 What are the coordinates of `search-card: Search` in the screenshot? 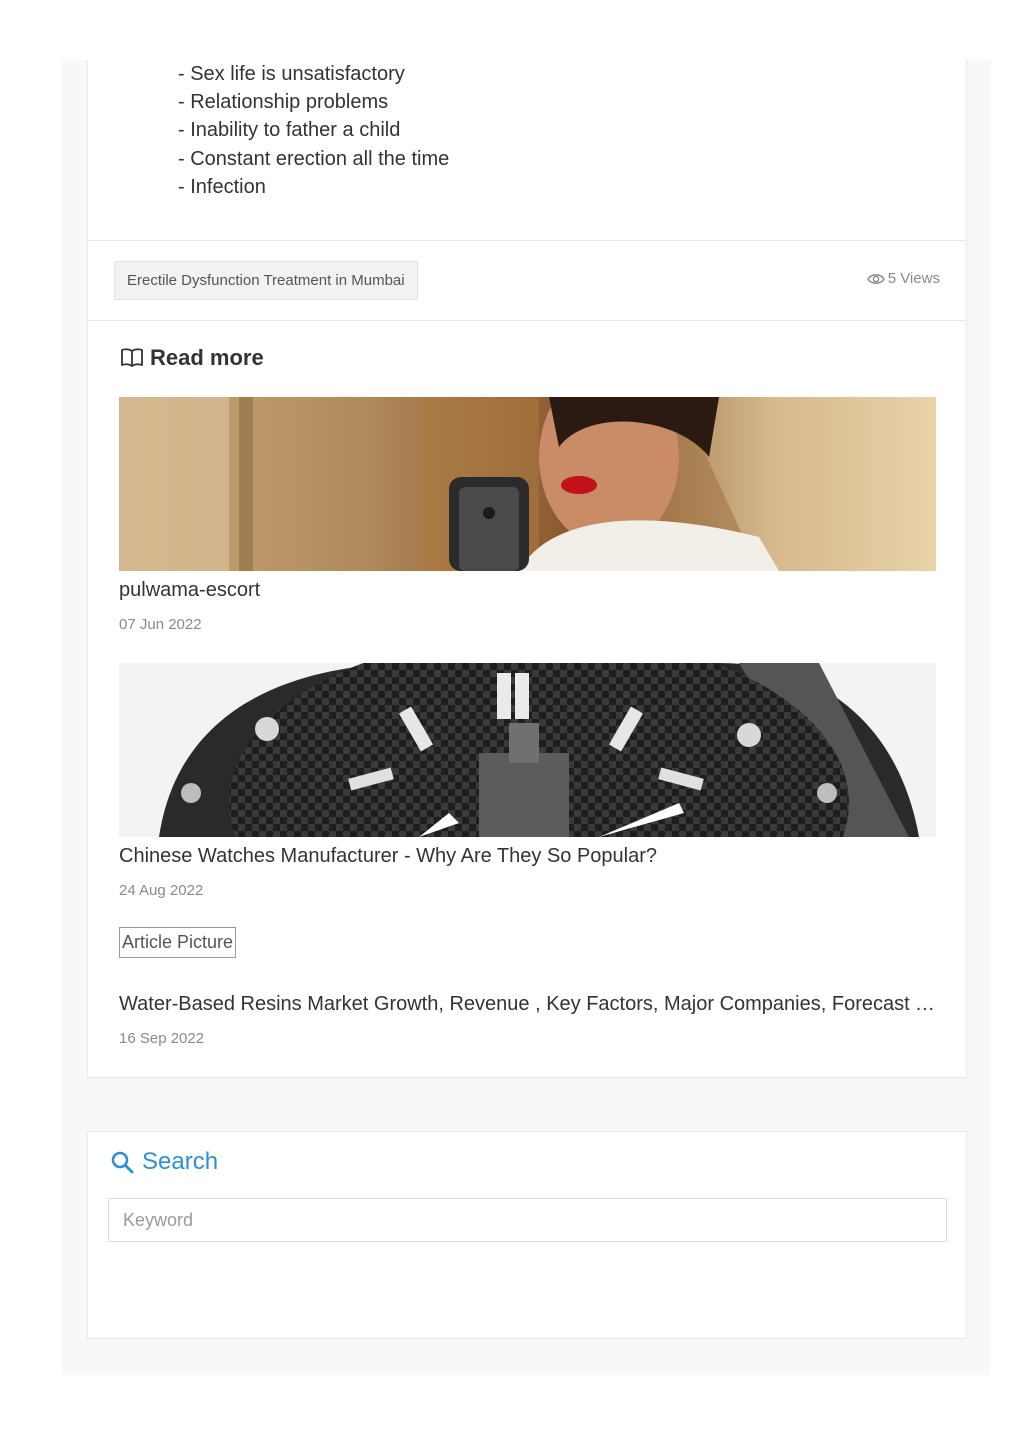 It's located at (527, 1235).